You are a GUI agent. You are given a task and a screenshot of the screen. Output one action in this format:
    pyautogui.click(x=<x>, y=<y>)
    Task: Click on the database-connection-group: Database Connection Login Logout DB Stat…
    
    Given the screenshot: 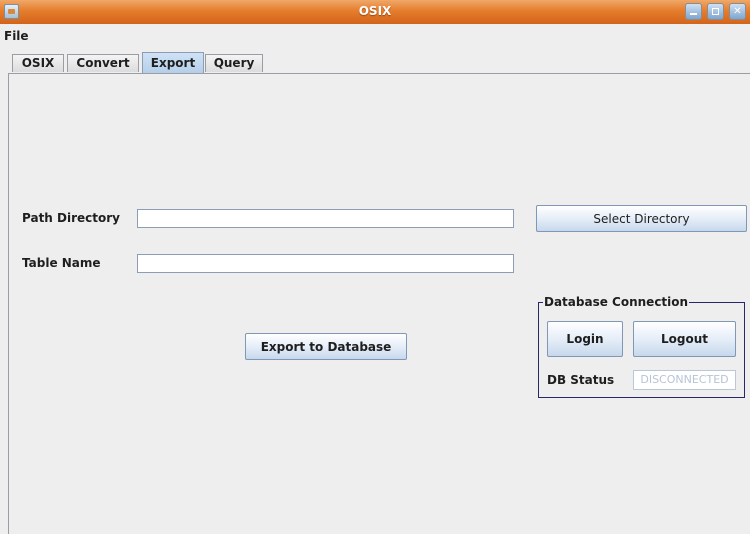 What is the action you would take?
    pyautogui.click(x=641, y=346)
    